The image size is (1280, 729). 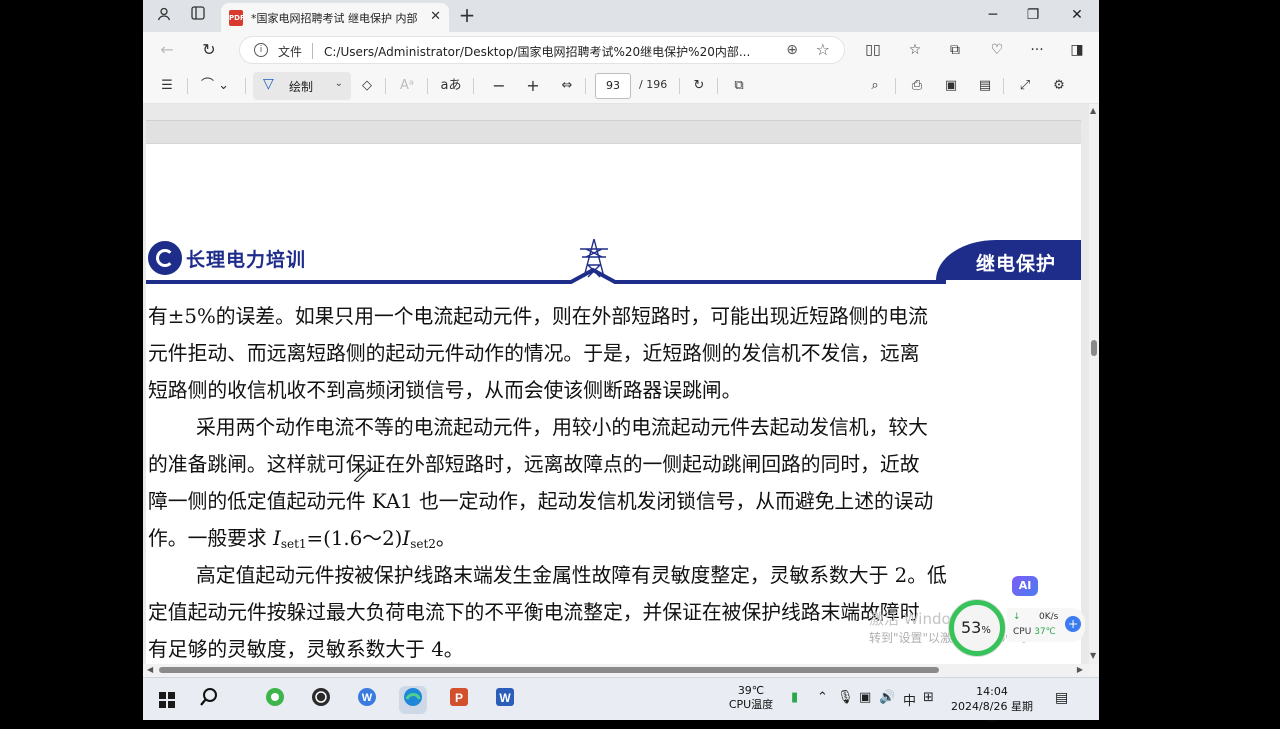 What do you see at coordinates (992, 691) in the screenshot?
I see `clock-time: 14:04` at bounding box center [992, 691].